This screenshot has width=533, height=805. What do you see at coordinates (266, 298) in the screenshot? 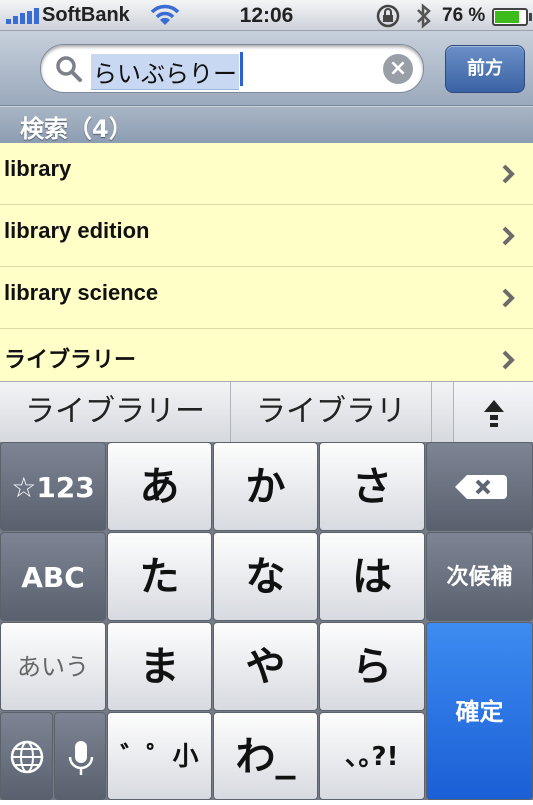
I see `list-item: library science` at bounding box center [266, 298].